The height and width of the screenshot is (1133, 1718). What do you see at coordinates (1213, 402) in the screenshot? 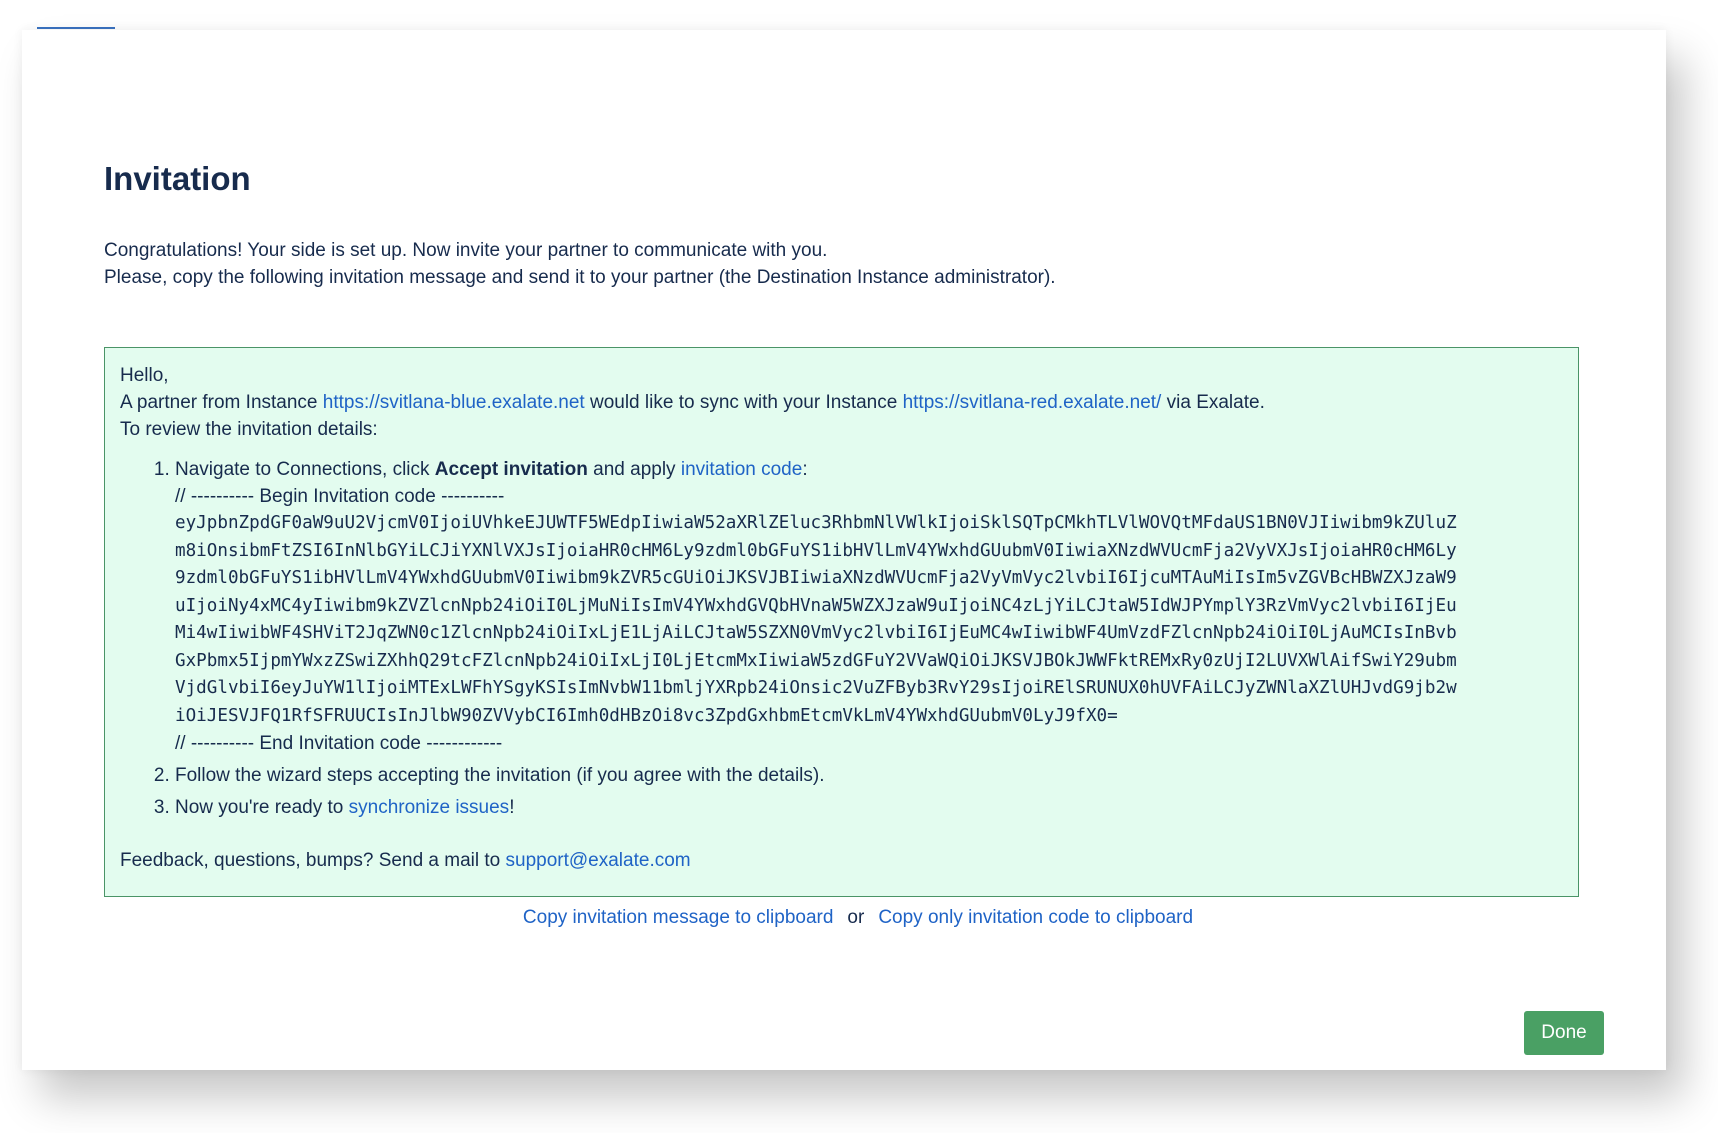
I see `partner-line-suffix: via Exalate.` at bounding box center [1213, 402].